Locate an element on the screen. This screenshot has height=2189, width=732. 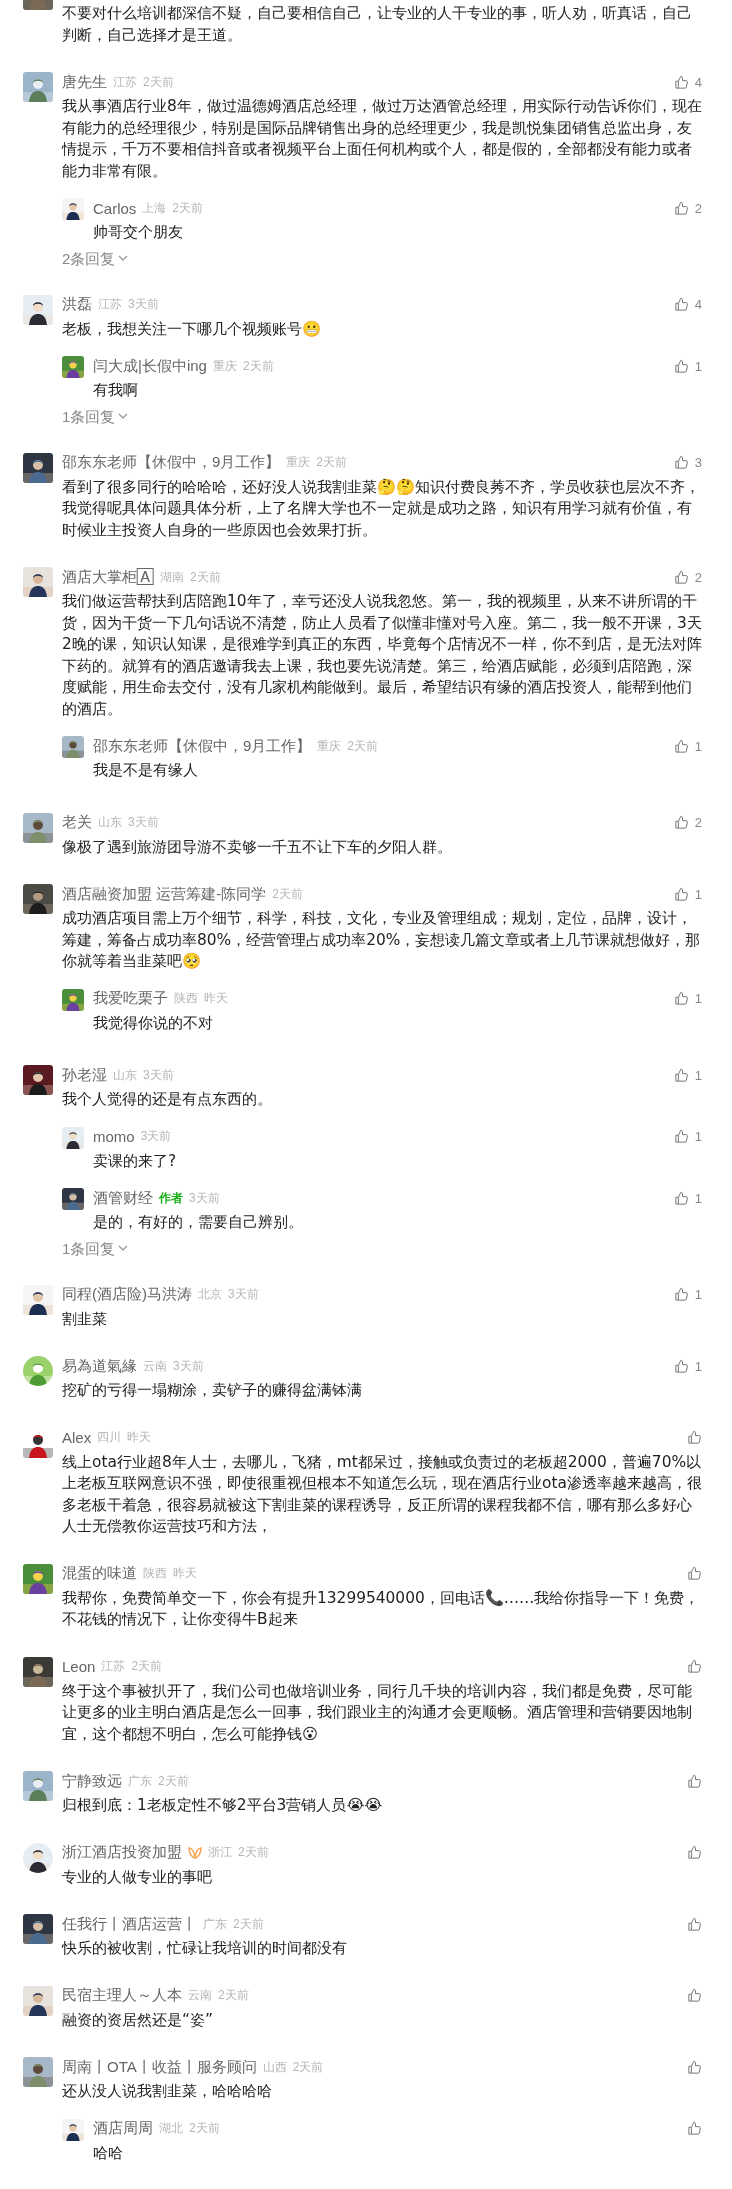
user-name: 我爱吃栗子 is located at coordinates (130, 998).